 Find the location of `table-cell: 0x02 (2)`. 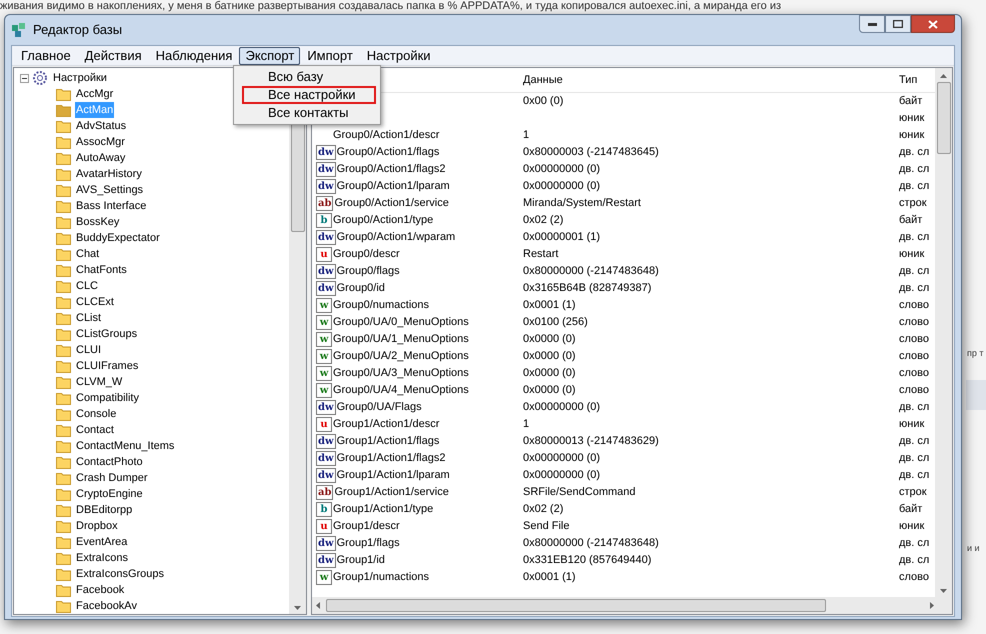

table-cell: 0x02 (2) is located at coordinates (543, 220).